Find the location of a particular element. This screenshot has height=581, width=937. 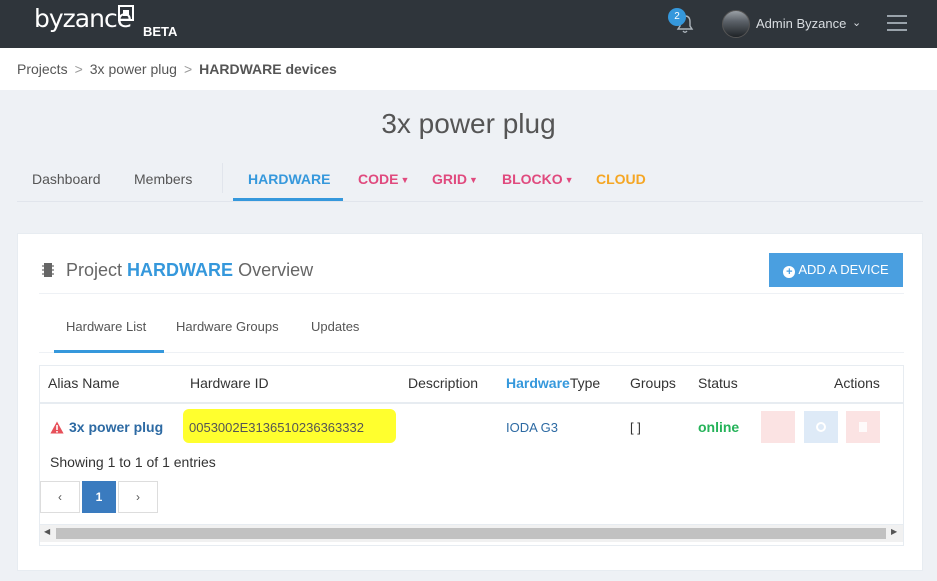

logo-chip-icon is located at coordinates (126, 13).